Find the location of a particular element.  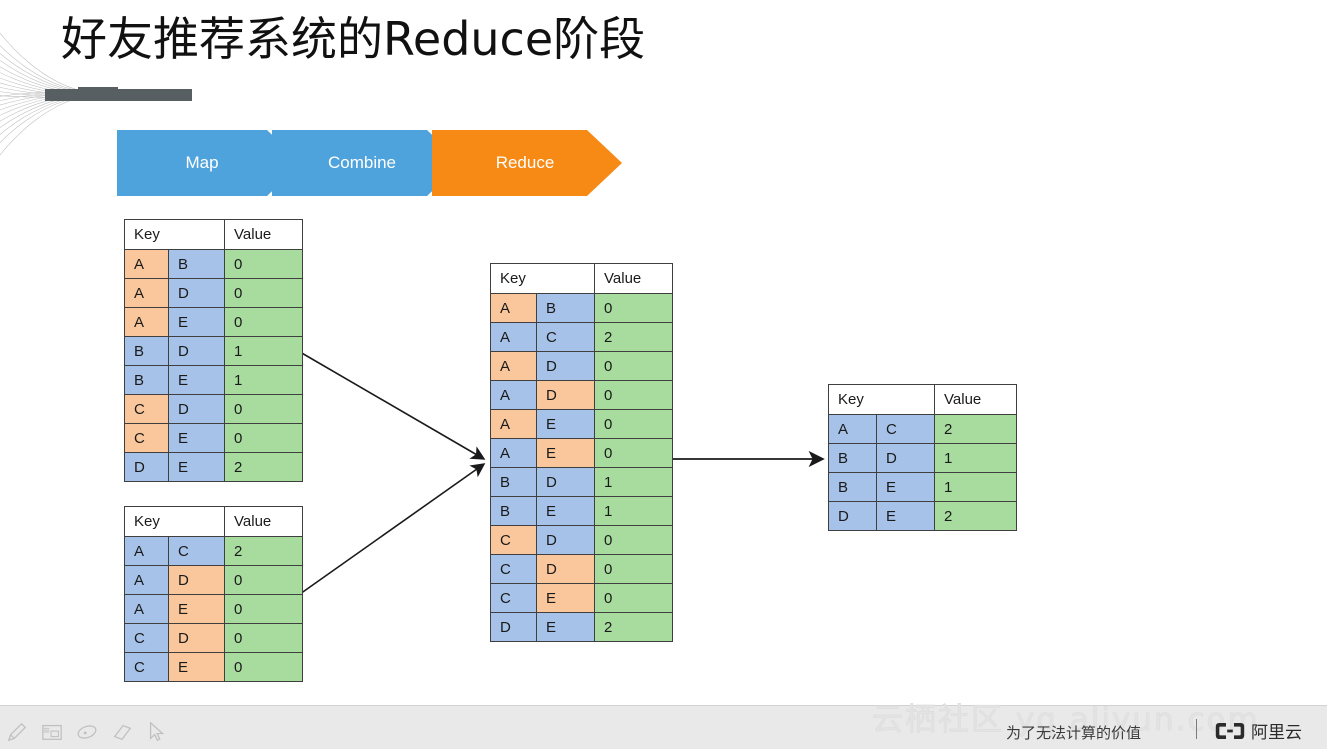

table-row: BE1 is located at coordinates (213, 380).